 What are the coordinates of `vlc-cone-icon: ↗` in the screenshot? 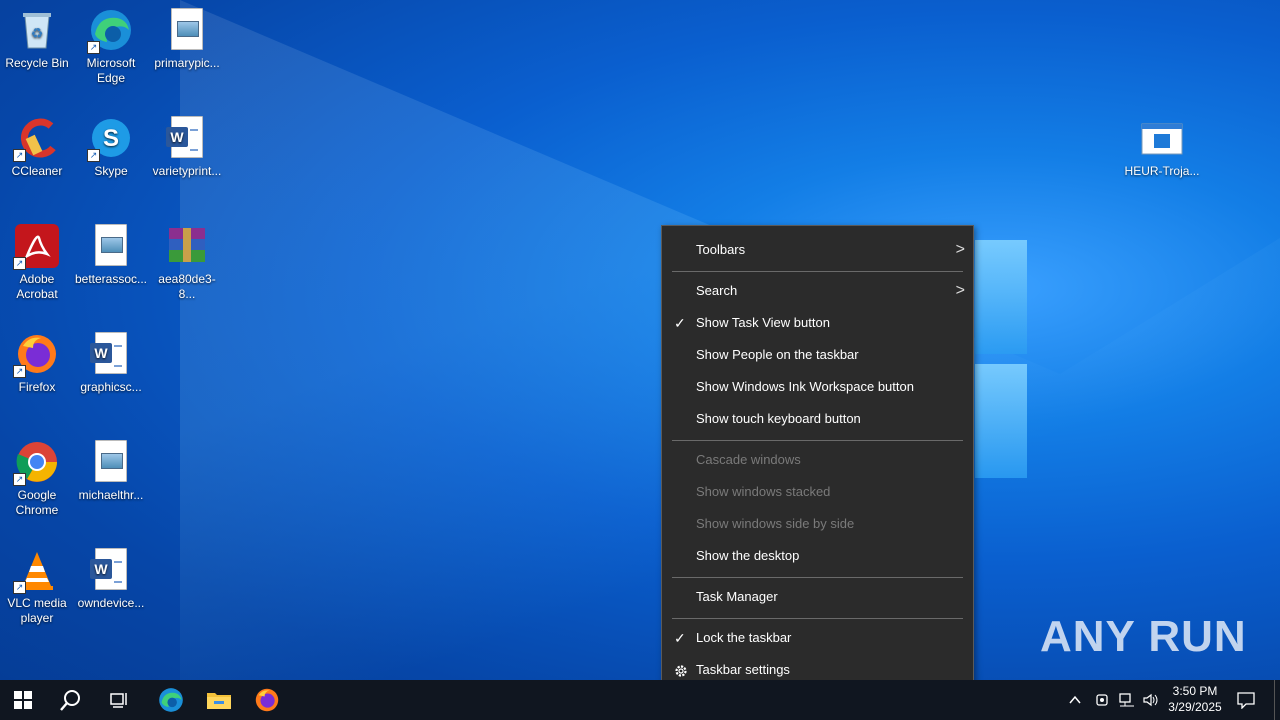 It's located at (36, 571).